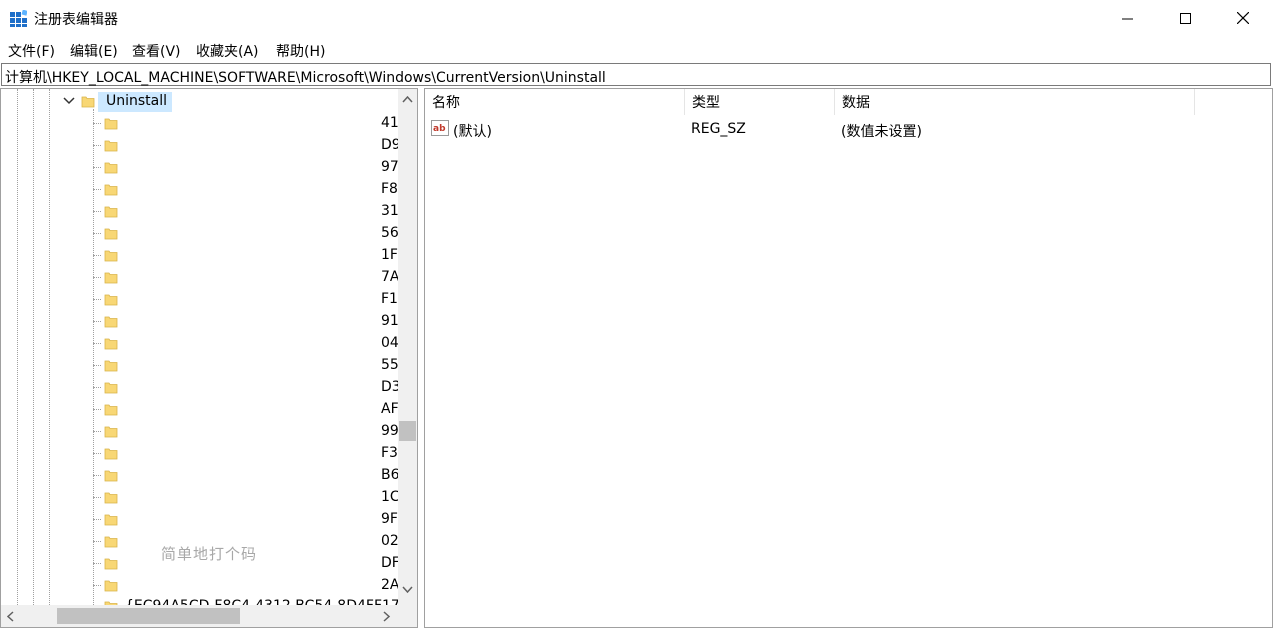  Describe the element at coordinates (390, 277) in the screenshot. I see `tree-node-subkey: 7A` at that location.